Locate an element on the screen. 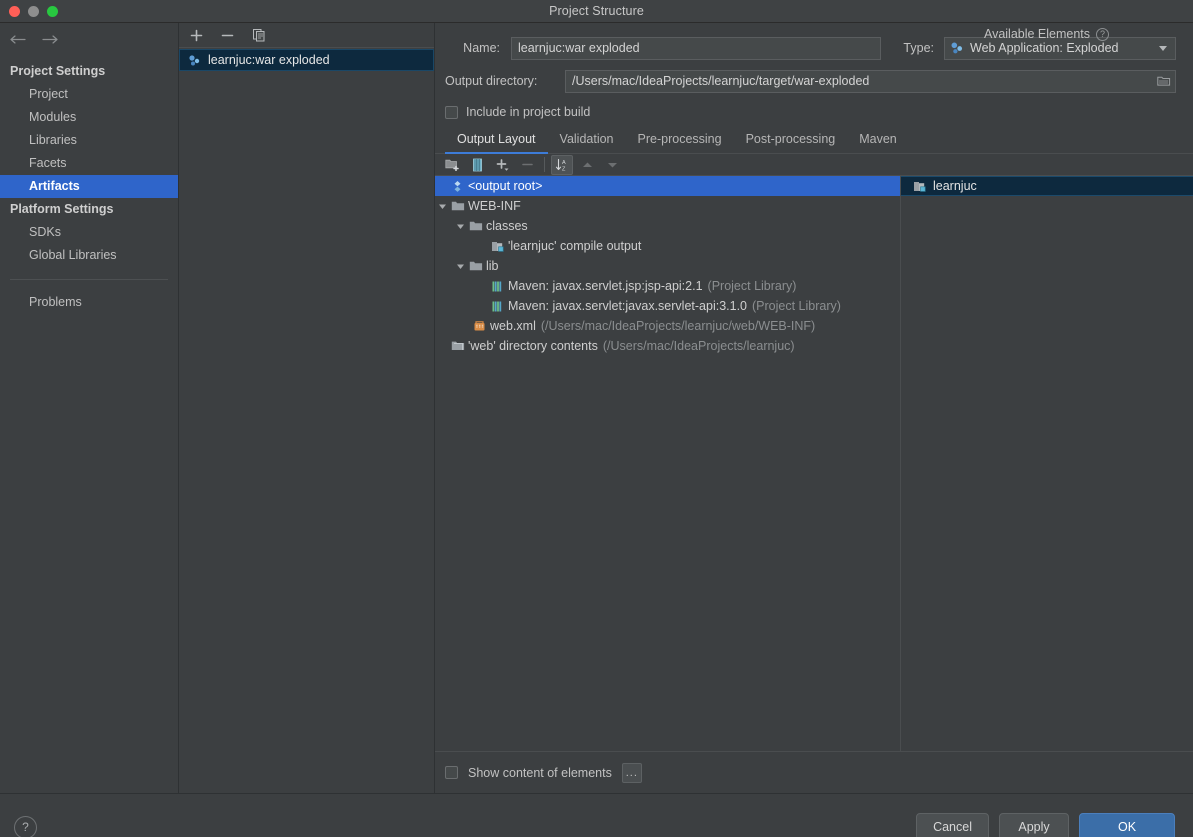 The image size is (1193, 837). tree-row: WEB-INF is located at coordinates (667, 206).